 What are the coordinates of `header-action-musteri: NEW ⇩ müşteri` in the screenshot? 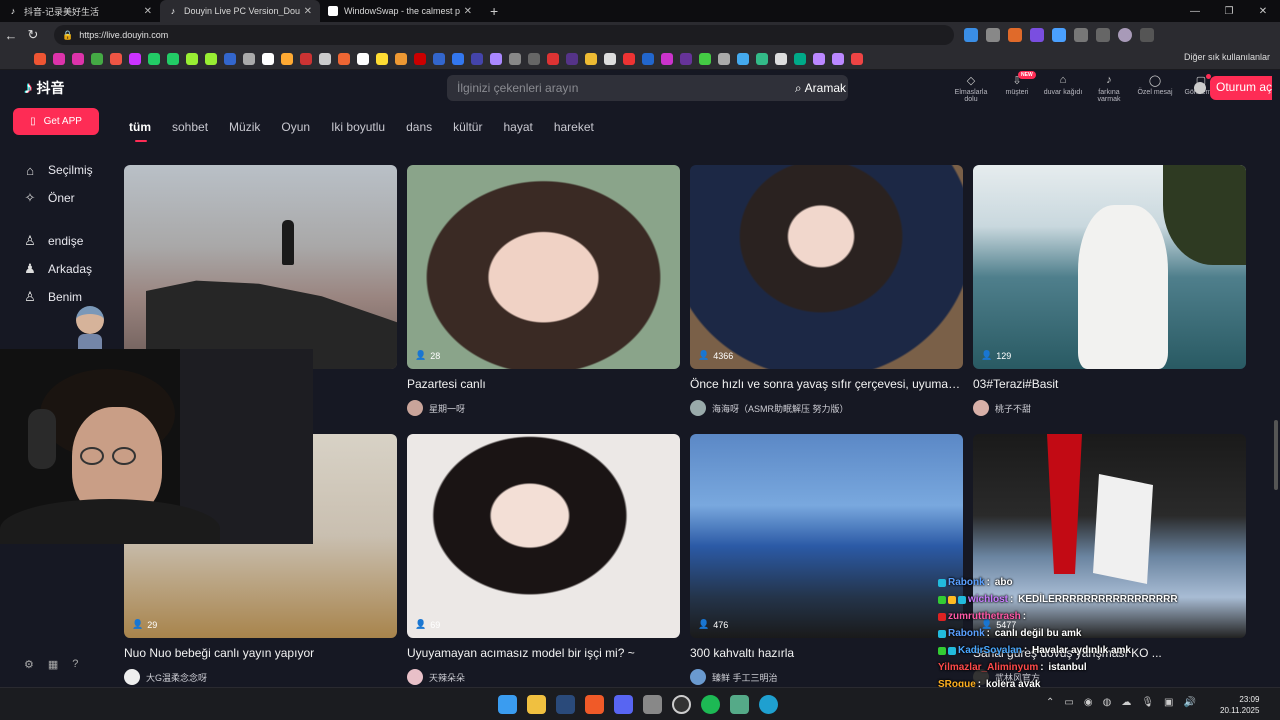 It's located at (1017, 87).